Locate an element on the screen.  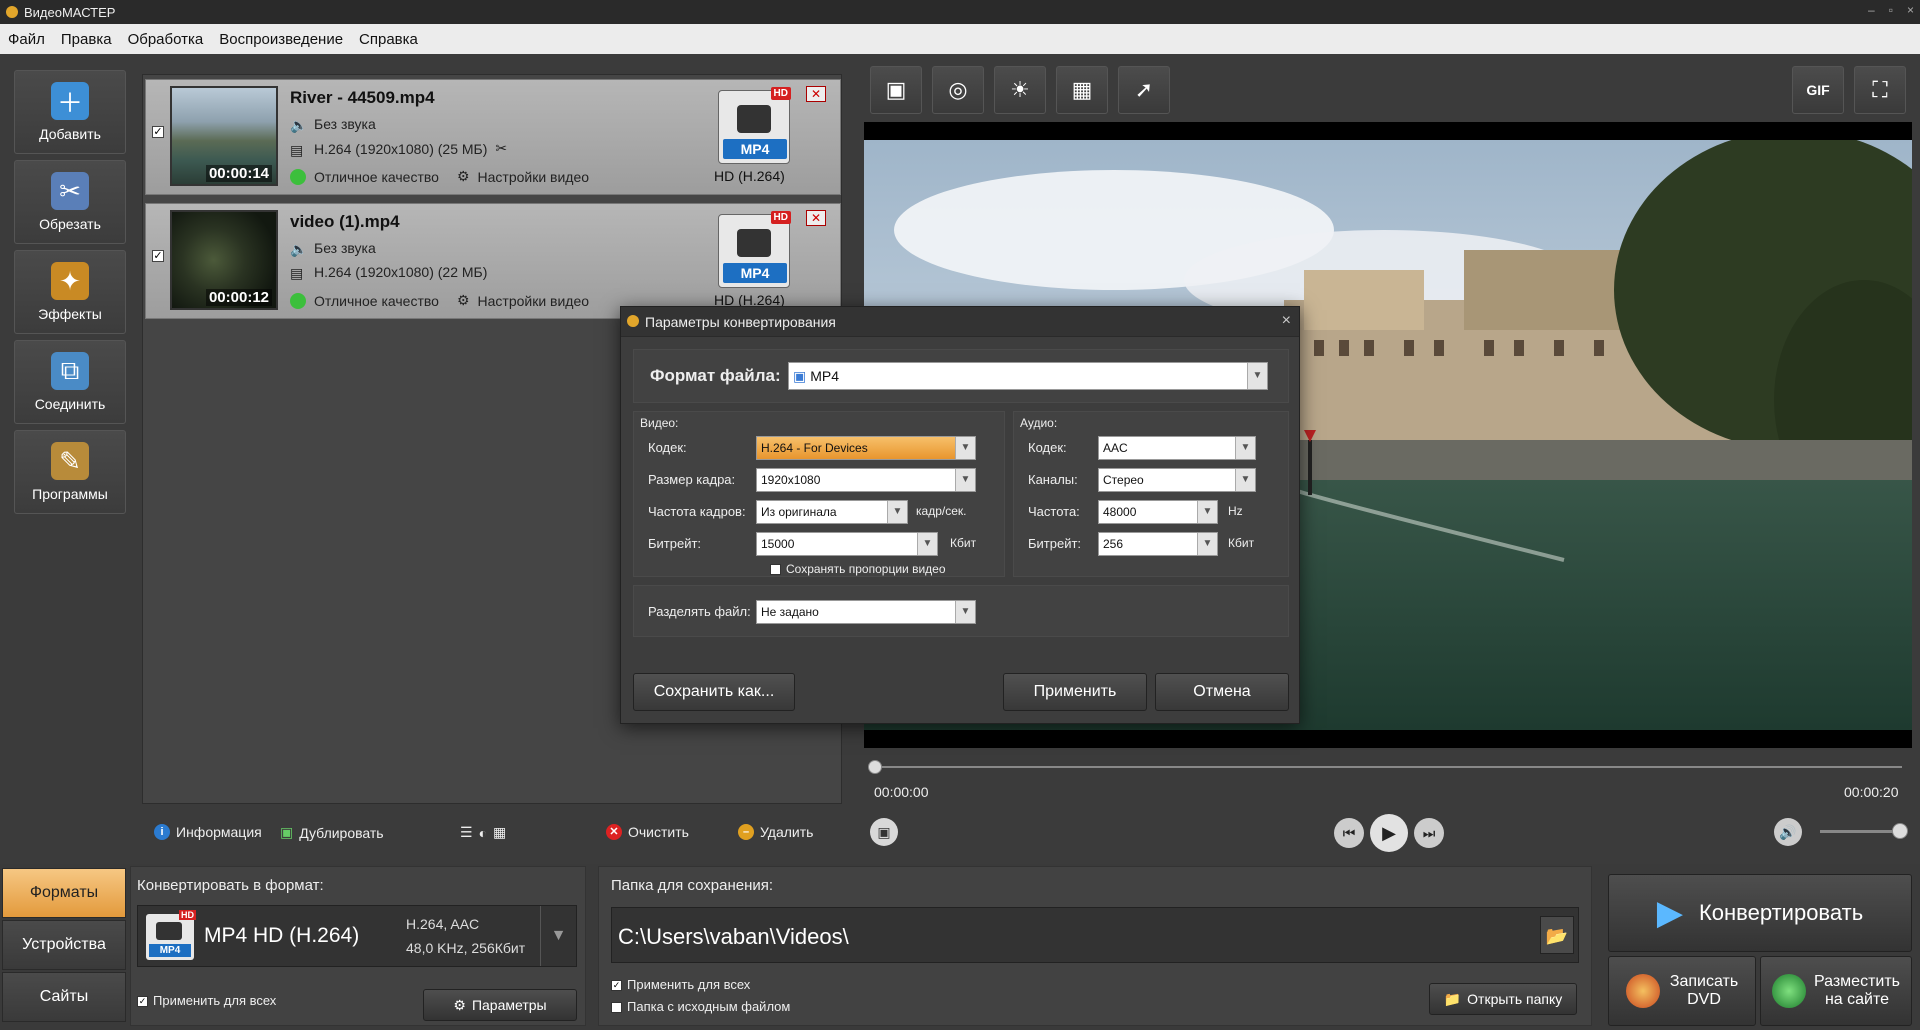
frequency-select: 48000 ▼ is located at coordinates (1158, 512).